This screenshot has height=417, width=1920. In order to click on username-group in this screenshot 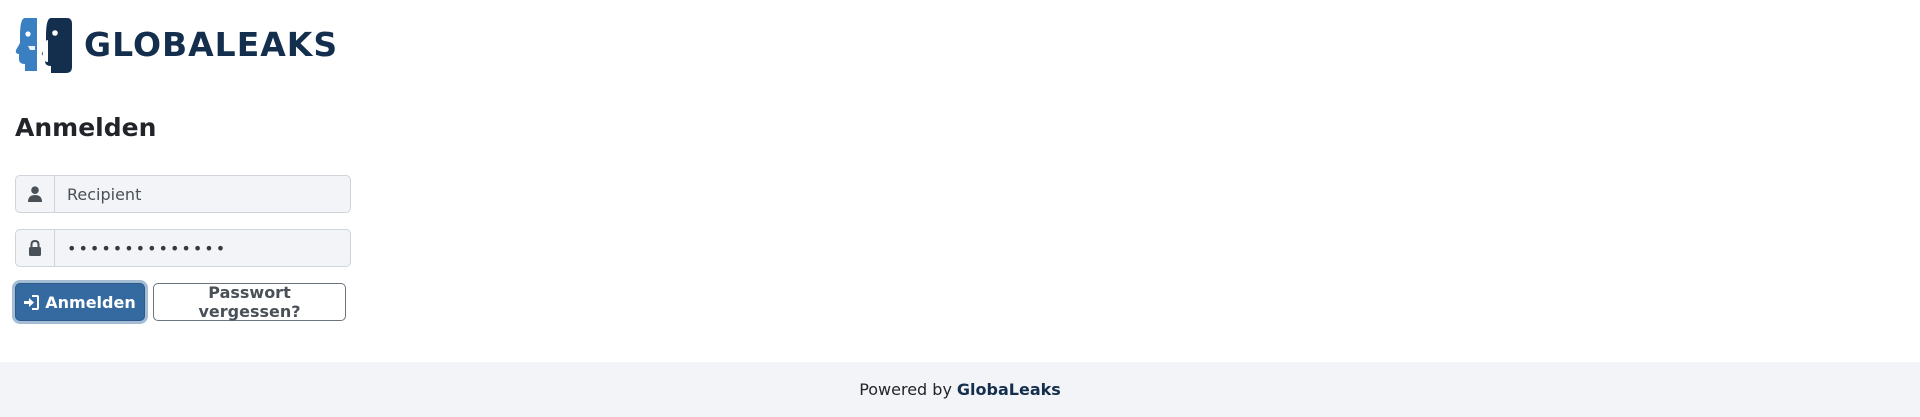, I will do `click(183, 194)`.